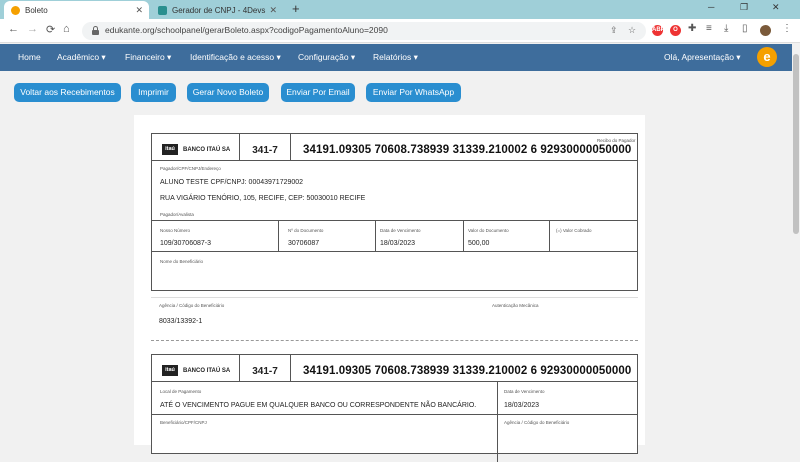  Describe the element at coordinates (765, 30) in the screenshot. I see `profile-avatar` at that location.